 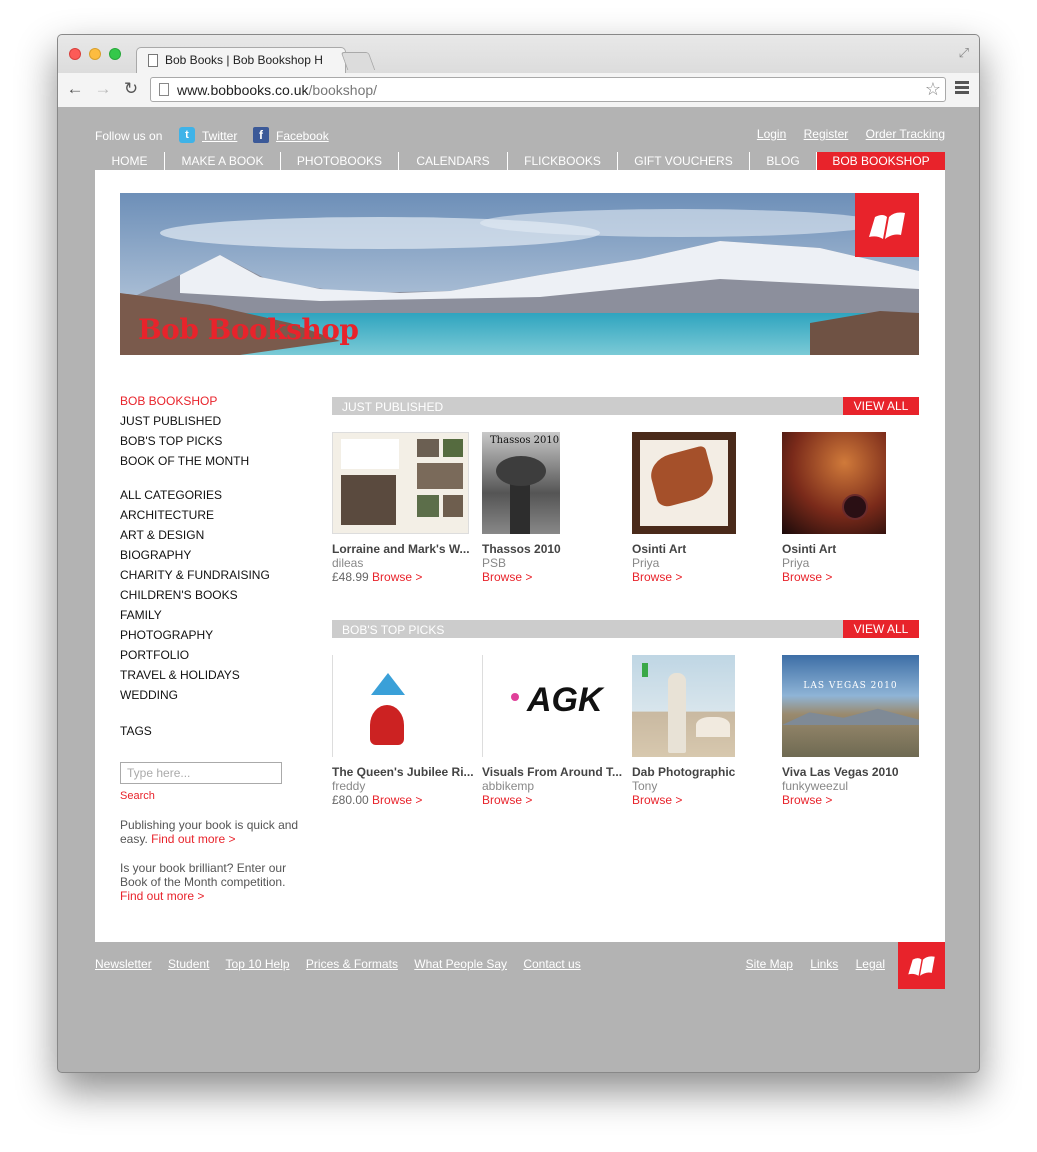 What do you see at coordinates (881, 161) in the screenshot?
I see `nav-bob-bookshop: BOB BOOKSHOP` at bounding box center [881, 161].